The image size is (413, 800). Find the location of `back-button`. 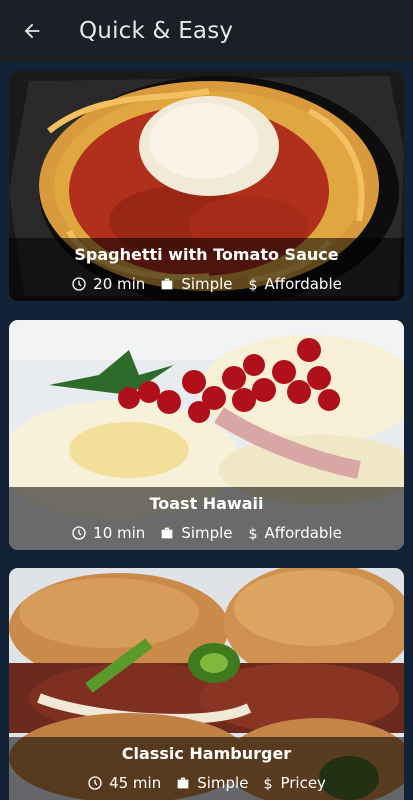

back-button is located at coordinates (32, 31).